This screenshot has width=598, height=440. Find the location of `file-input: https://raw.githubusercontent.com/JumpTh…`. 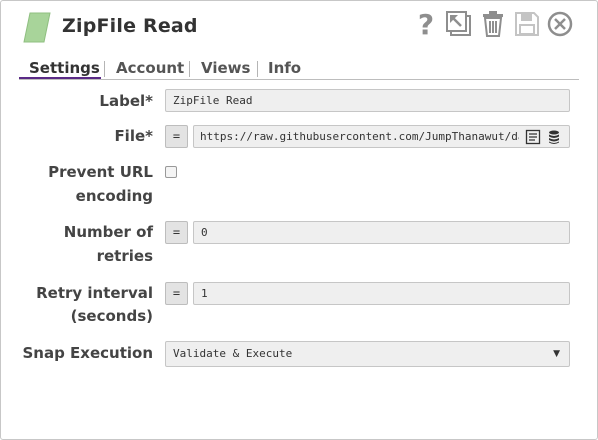

file-input: https://raw.githubusercontent.com/JumpTh… is located at coordinates (381, 136).